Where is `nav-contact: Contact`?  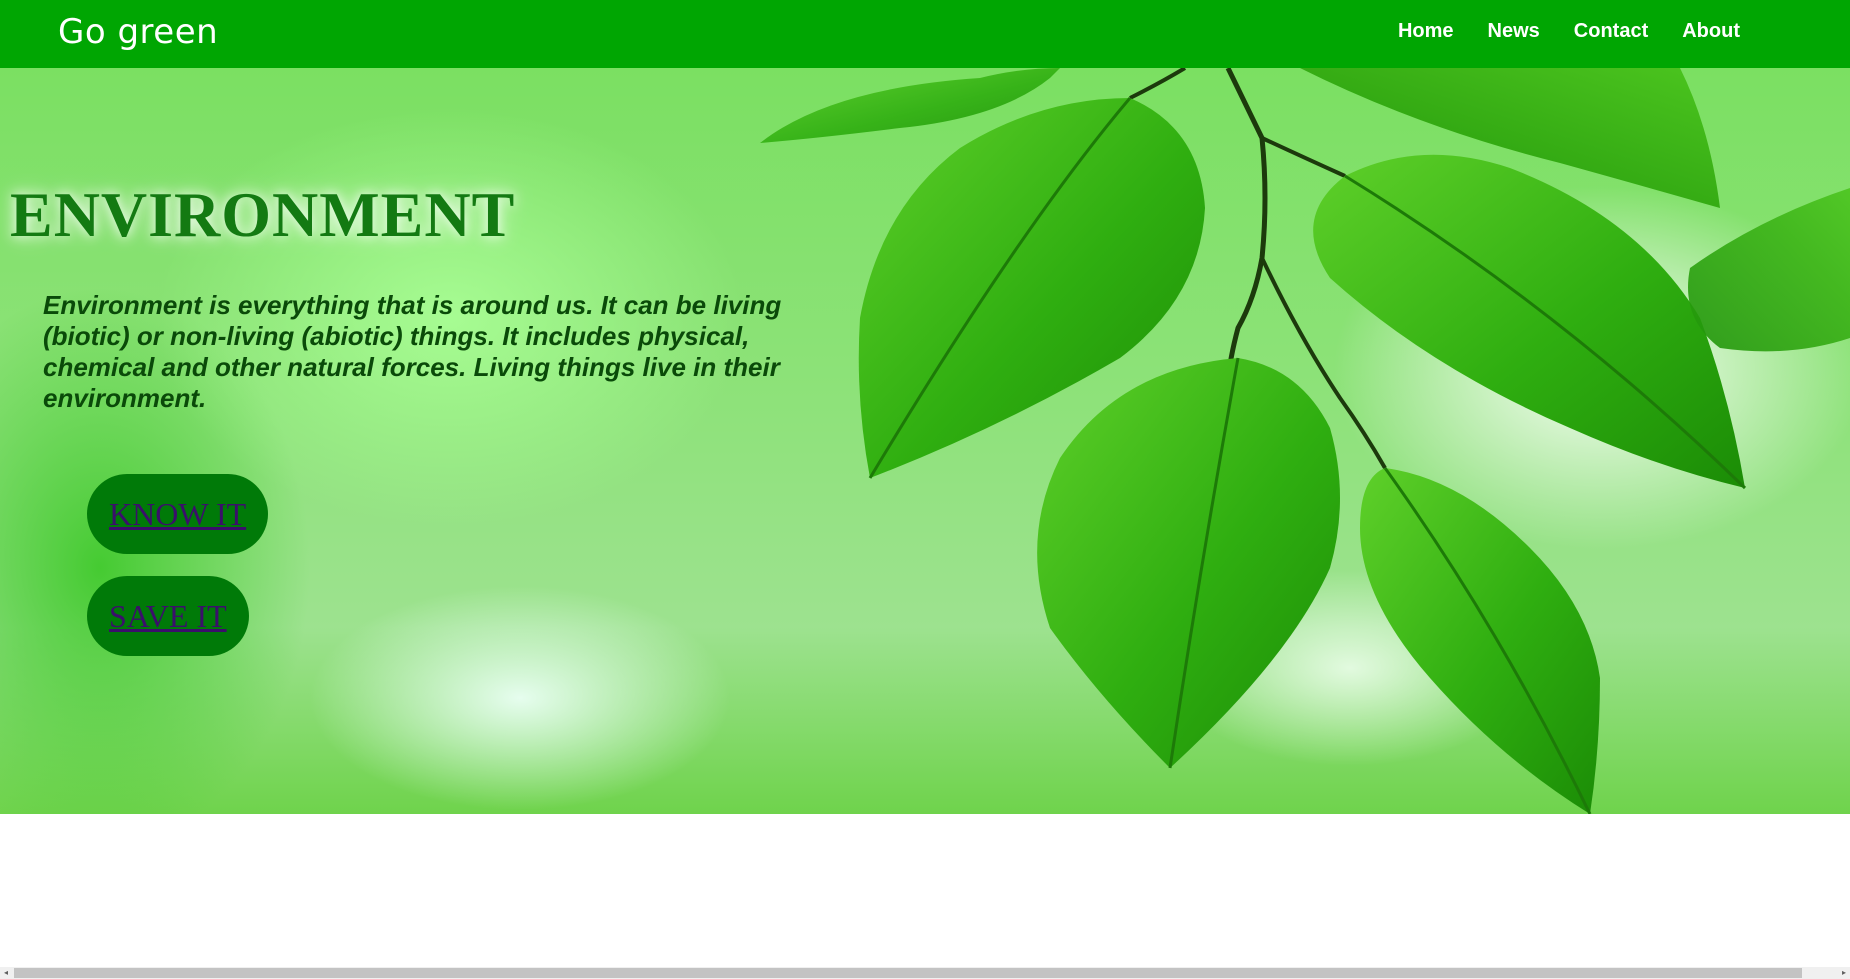
nav-contact: Contact is located at coordinates (1611, 31).